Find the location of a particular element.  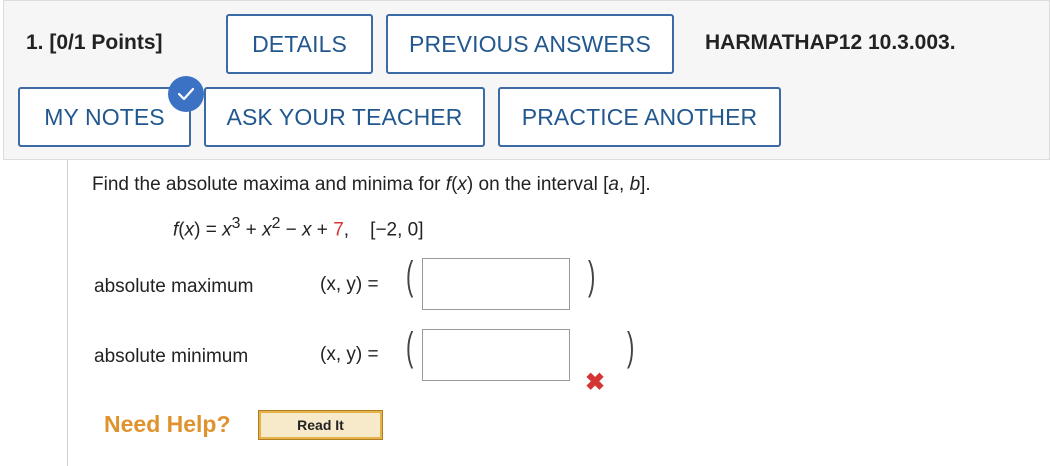

previous-answers-button: PREVIOUS ANSWERS is located at coordinates (530, 44).